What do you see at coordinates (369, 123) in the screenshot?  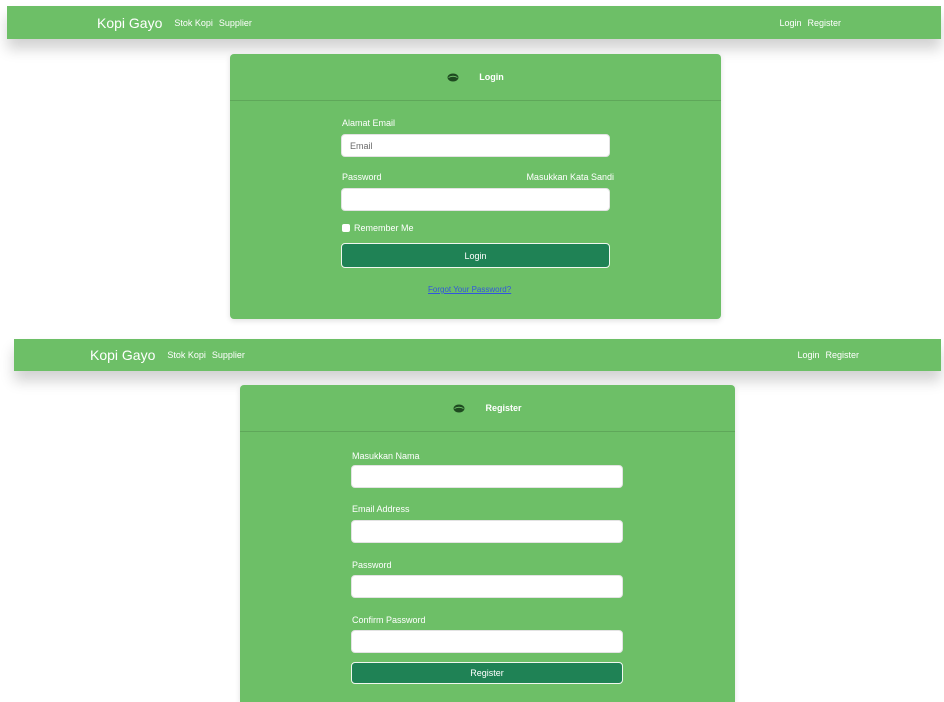 I see `email-label: Alamat Email` at bounding box center [369, 123].